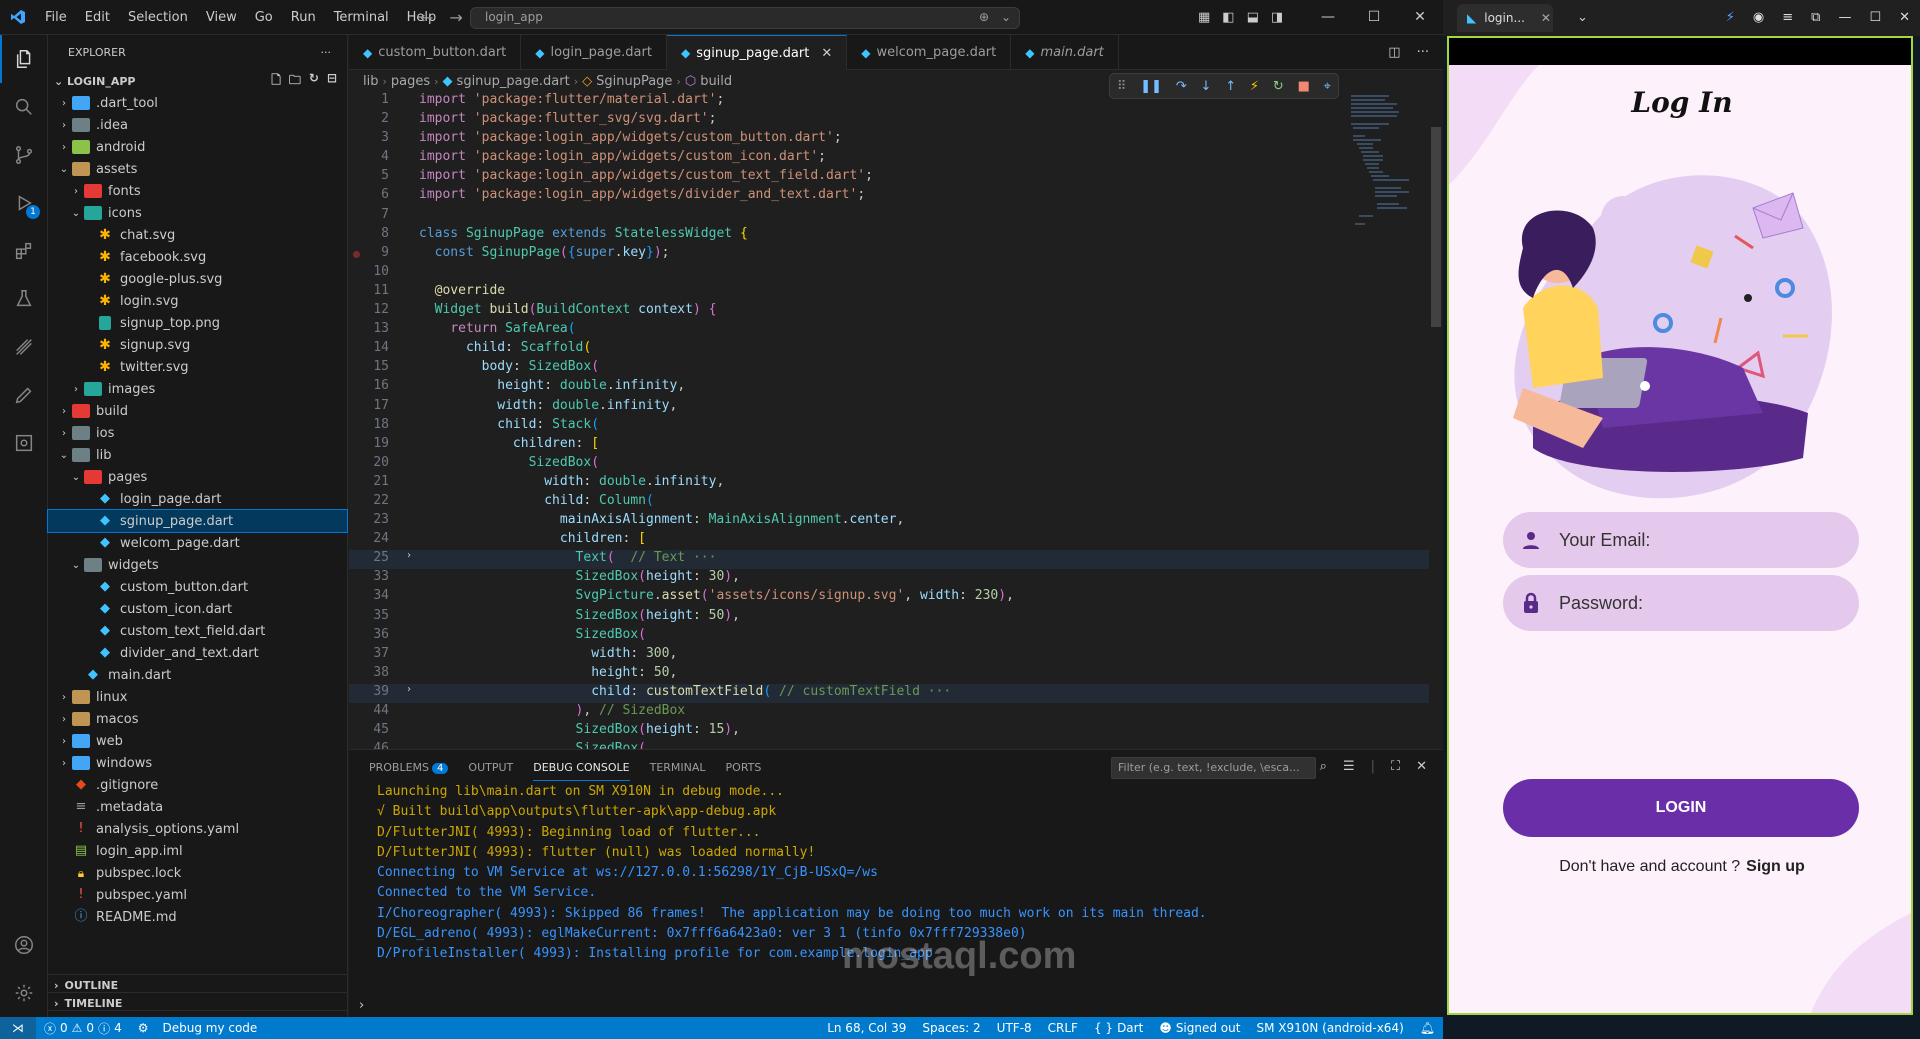 The height and width of the screenshot is (1039, 1920). What do you see at coordinates (1505, 18) in the screenshot?
I see `emulator-tab: ◣ login... ✕` at bounding box center [1505, 18].